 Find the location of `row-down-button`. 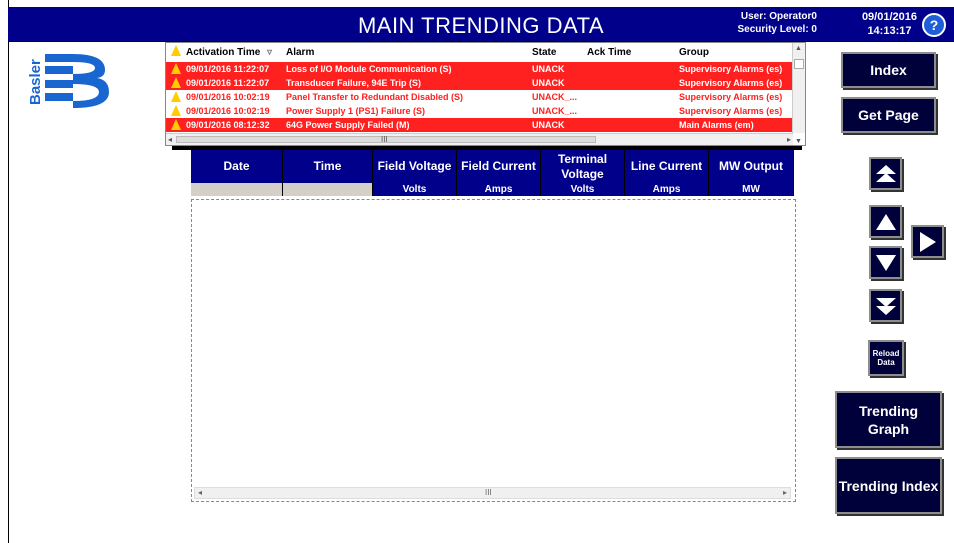

row-down-button is located at coordinates (885, 262).